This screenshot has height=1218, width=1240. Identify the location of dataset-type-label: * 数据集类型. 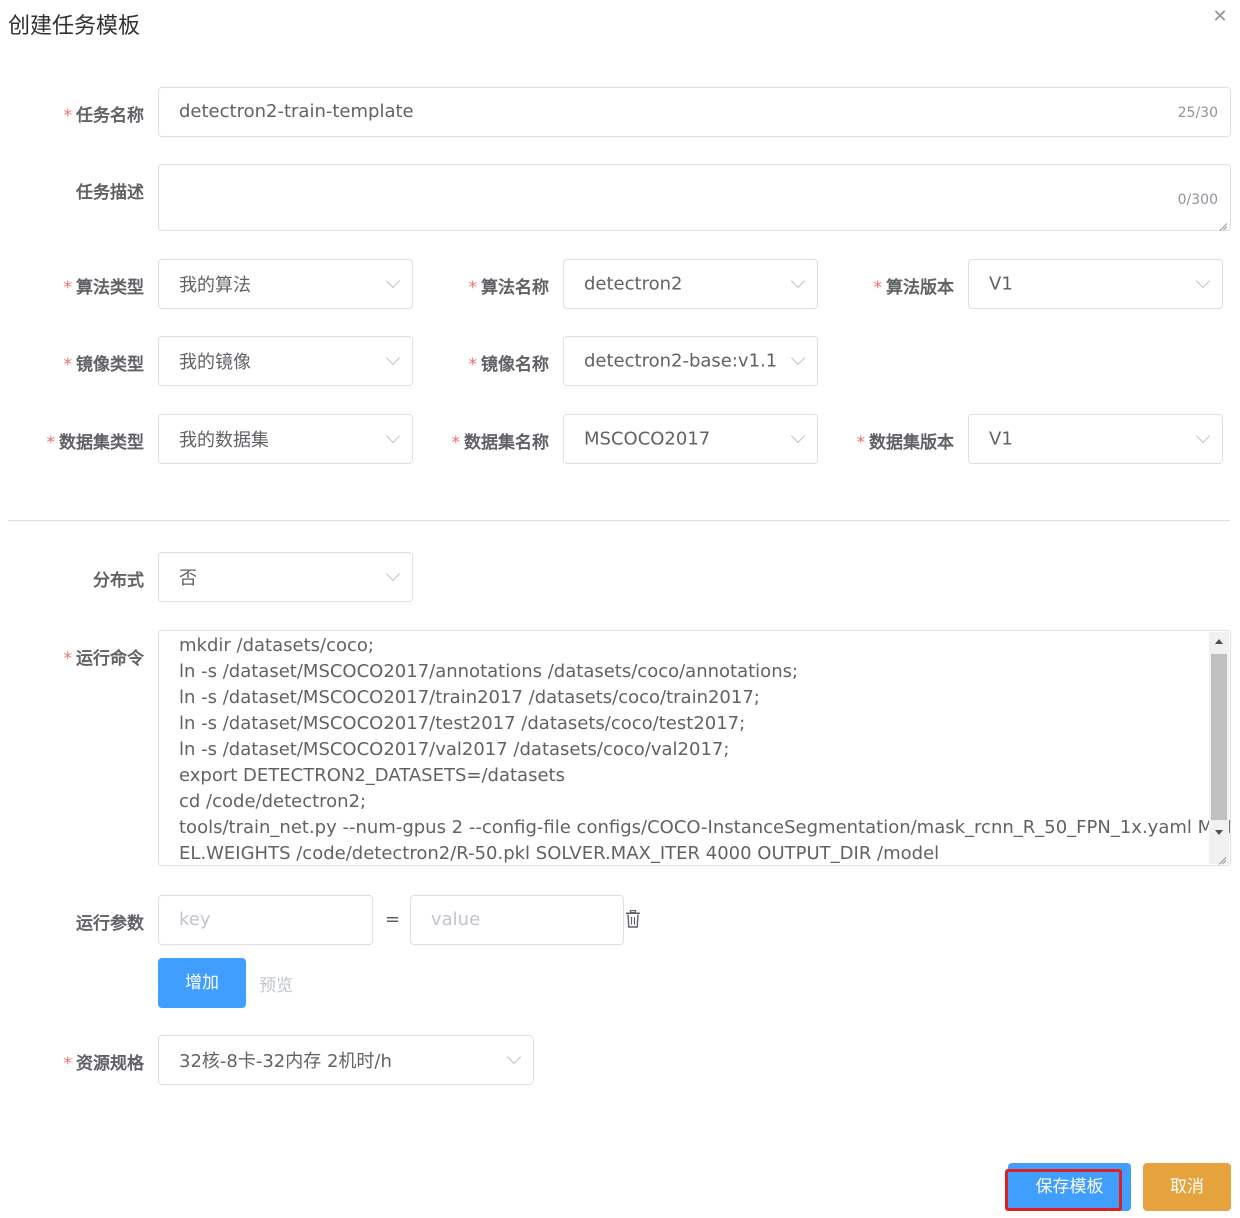
(95, 443).